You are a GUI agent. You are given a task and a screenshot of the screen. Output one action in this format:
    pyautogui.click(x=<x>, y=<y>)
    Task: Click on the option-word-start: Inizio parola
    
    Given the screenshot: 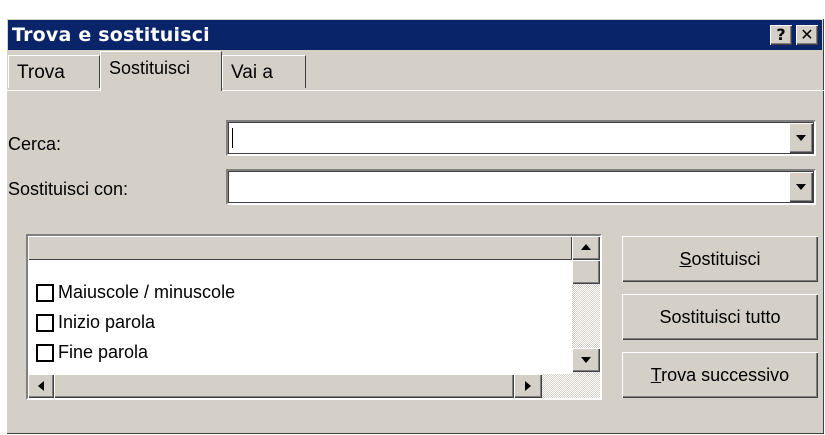 What is the action you would take?
    pyautogui.click(x=95, y=324)
    